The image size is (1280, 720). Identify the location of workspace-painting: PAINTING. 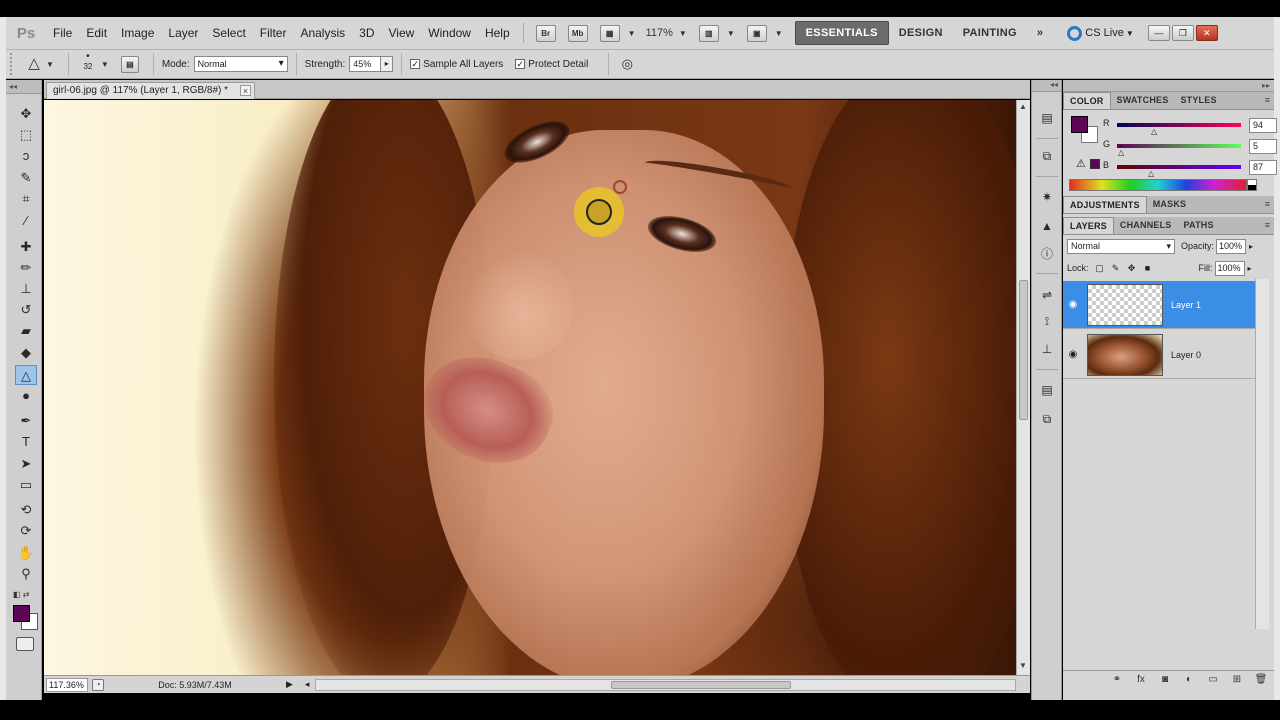
(990, 33).